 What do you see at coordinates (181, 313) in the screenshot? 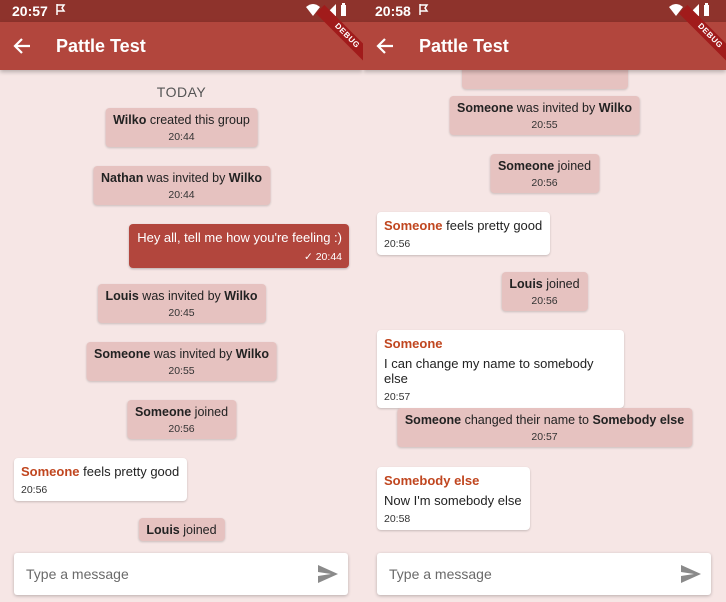
I see `event-time: 20:45` at bounding box center [181, 313].